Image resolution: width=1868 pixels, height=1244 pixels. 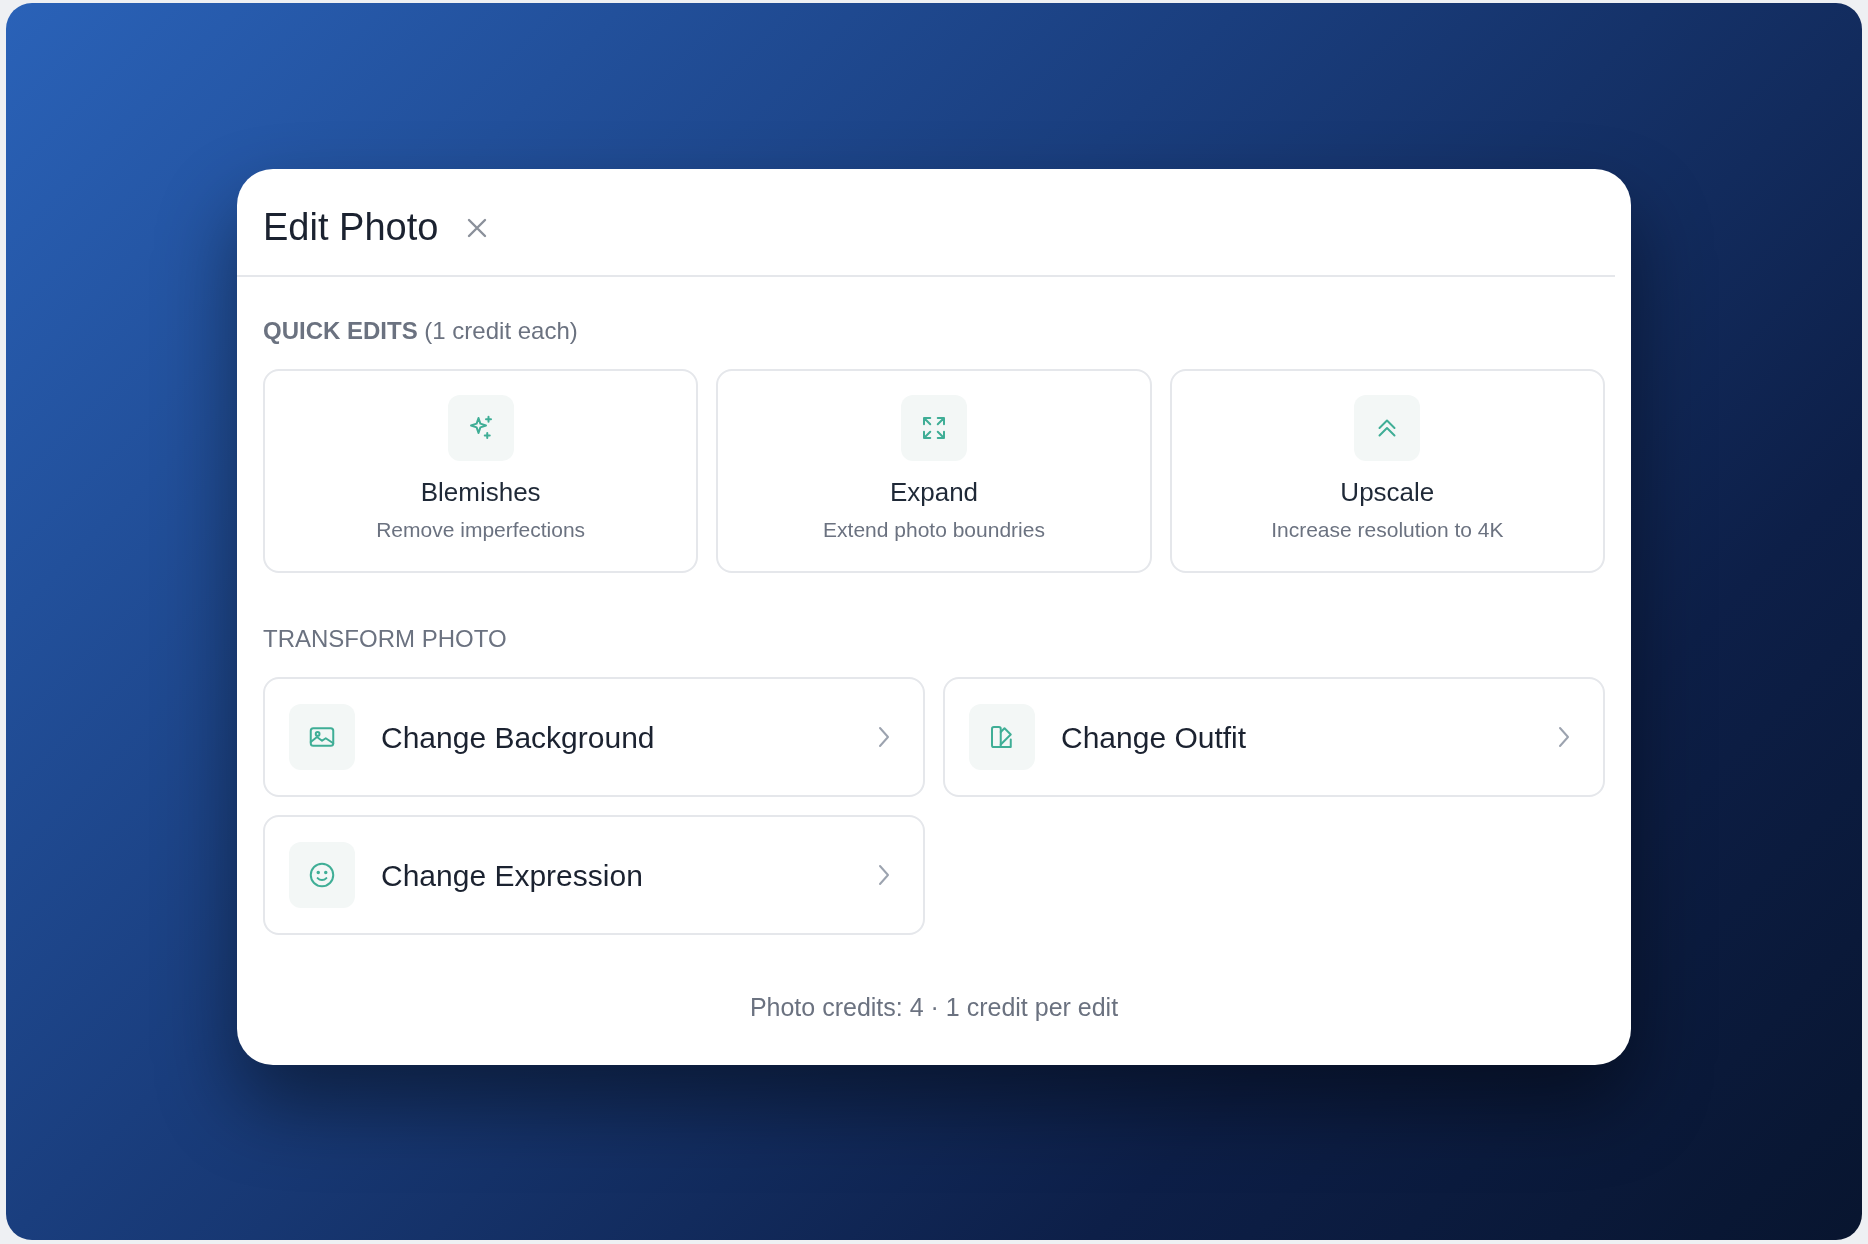 I want to click on card-title: Upscale, so click(x=1387, y=492).